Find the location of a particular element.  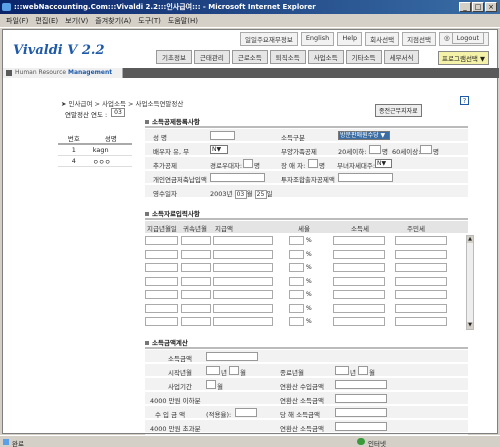

help-icon: ? is located at coordinates (464, 100).